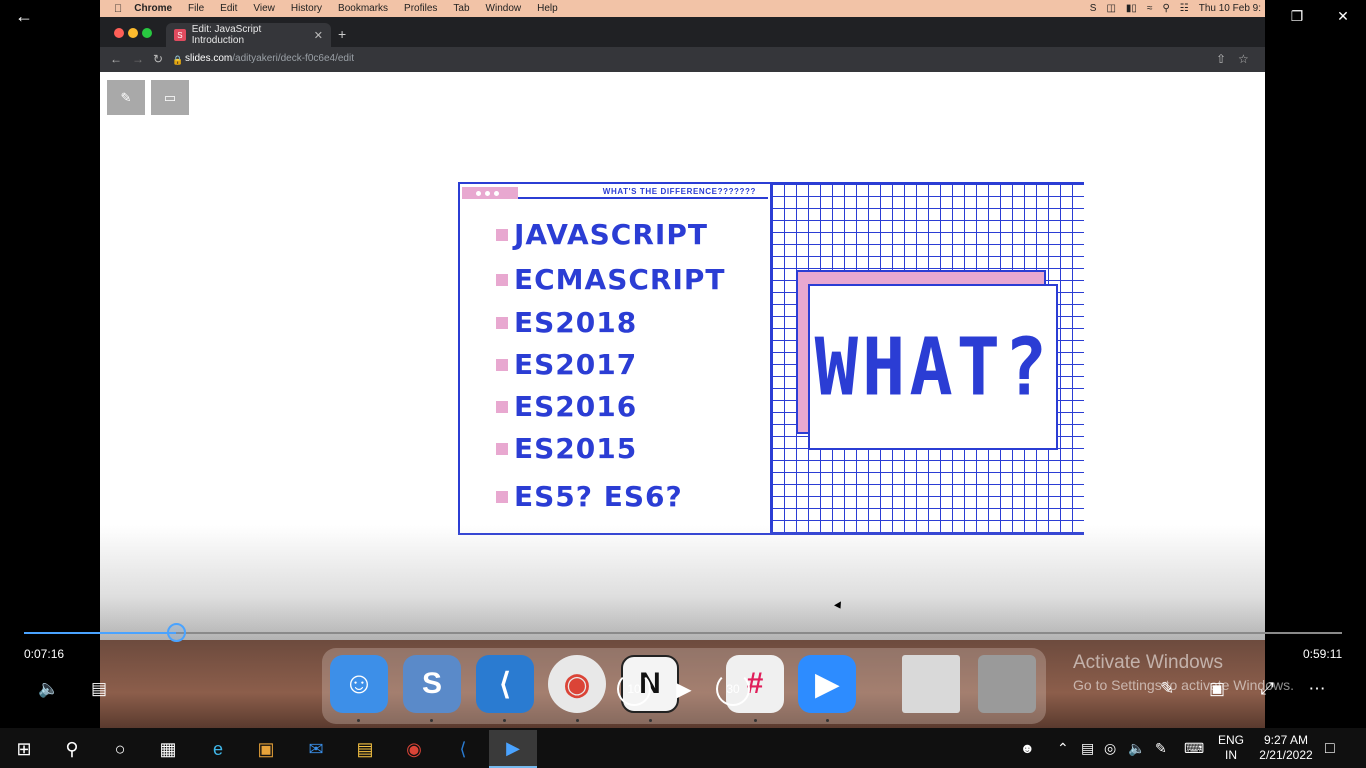 This screenshot has width=1366, height=768. Describe the element at coordinates (100, 633) in the screenshot. I see `seek-bar-progress` at that location.